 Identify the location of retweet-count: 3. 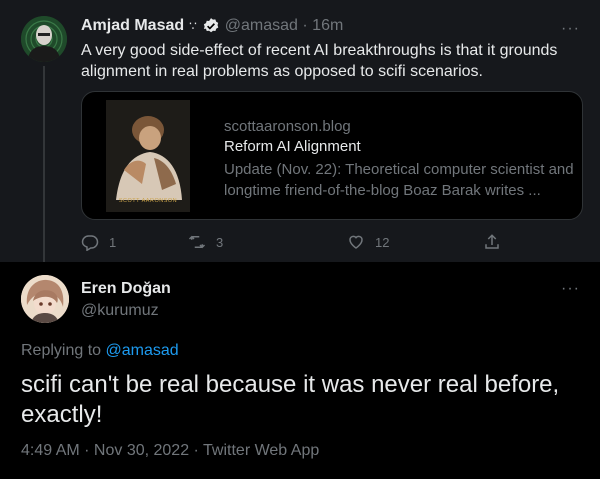
(220, 242).